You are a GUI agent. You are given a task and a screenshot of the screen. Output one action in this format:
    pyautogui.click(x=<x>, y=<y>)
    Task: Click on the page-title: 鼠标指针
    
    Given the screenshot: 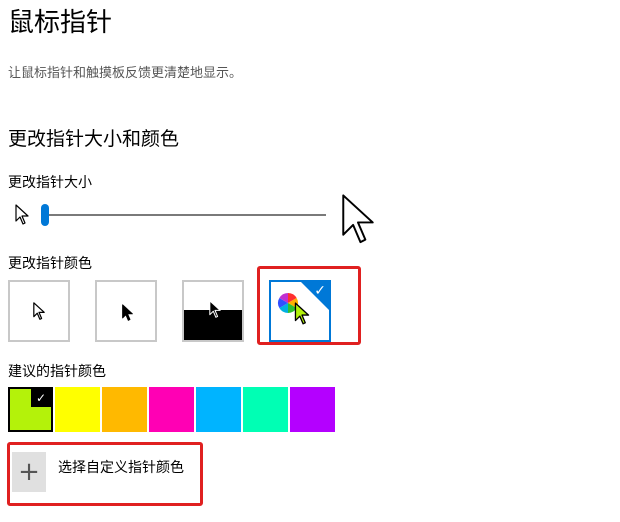 What is the action you would take?
    pyautogui.click(x=60, y=23)
    